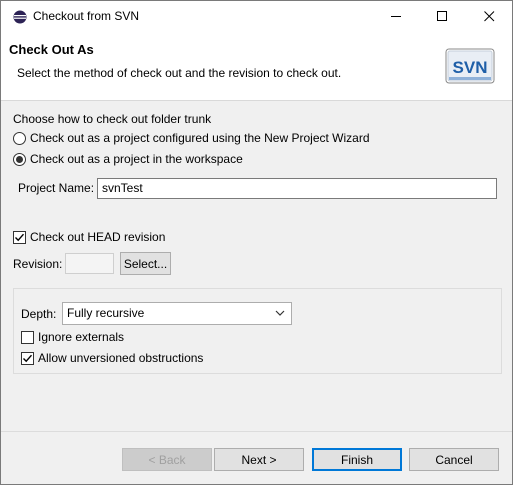  What do you see at coordinates (51, 49) in the screenshot?
I see `page-title: Check Out As` at bounding box center [51, 49].